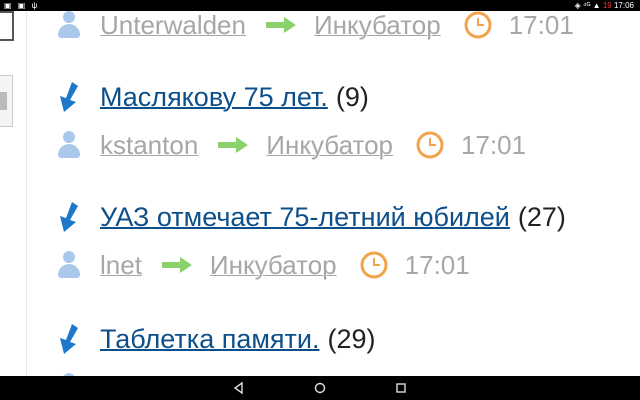  I want to click on post-title-link: Маслякову 75 лет., so click(214, 97).